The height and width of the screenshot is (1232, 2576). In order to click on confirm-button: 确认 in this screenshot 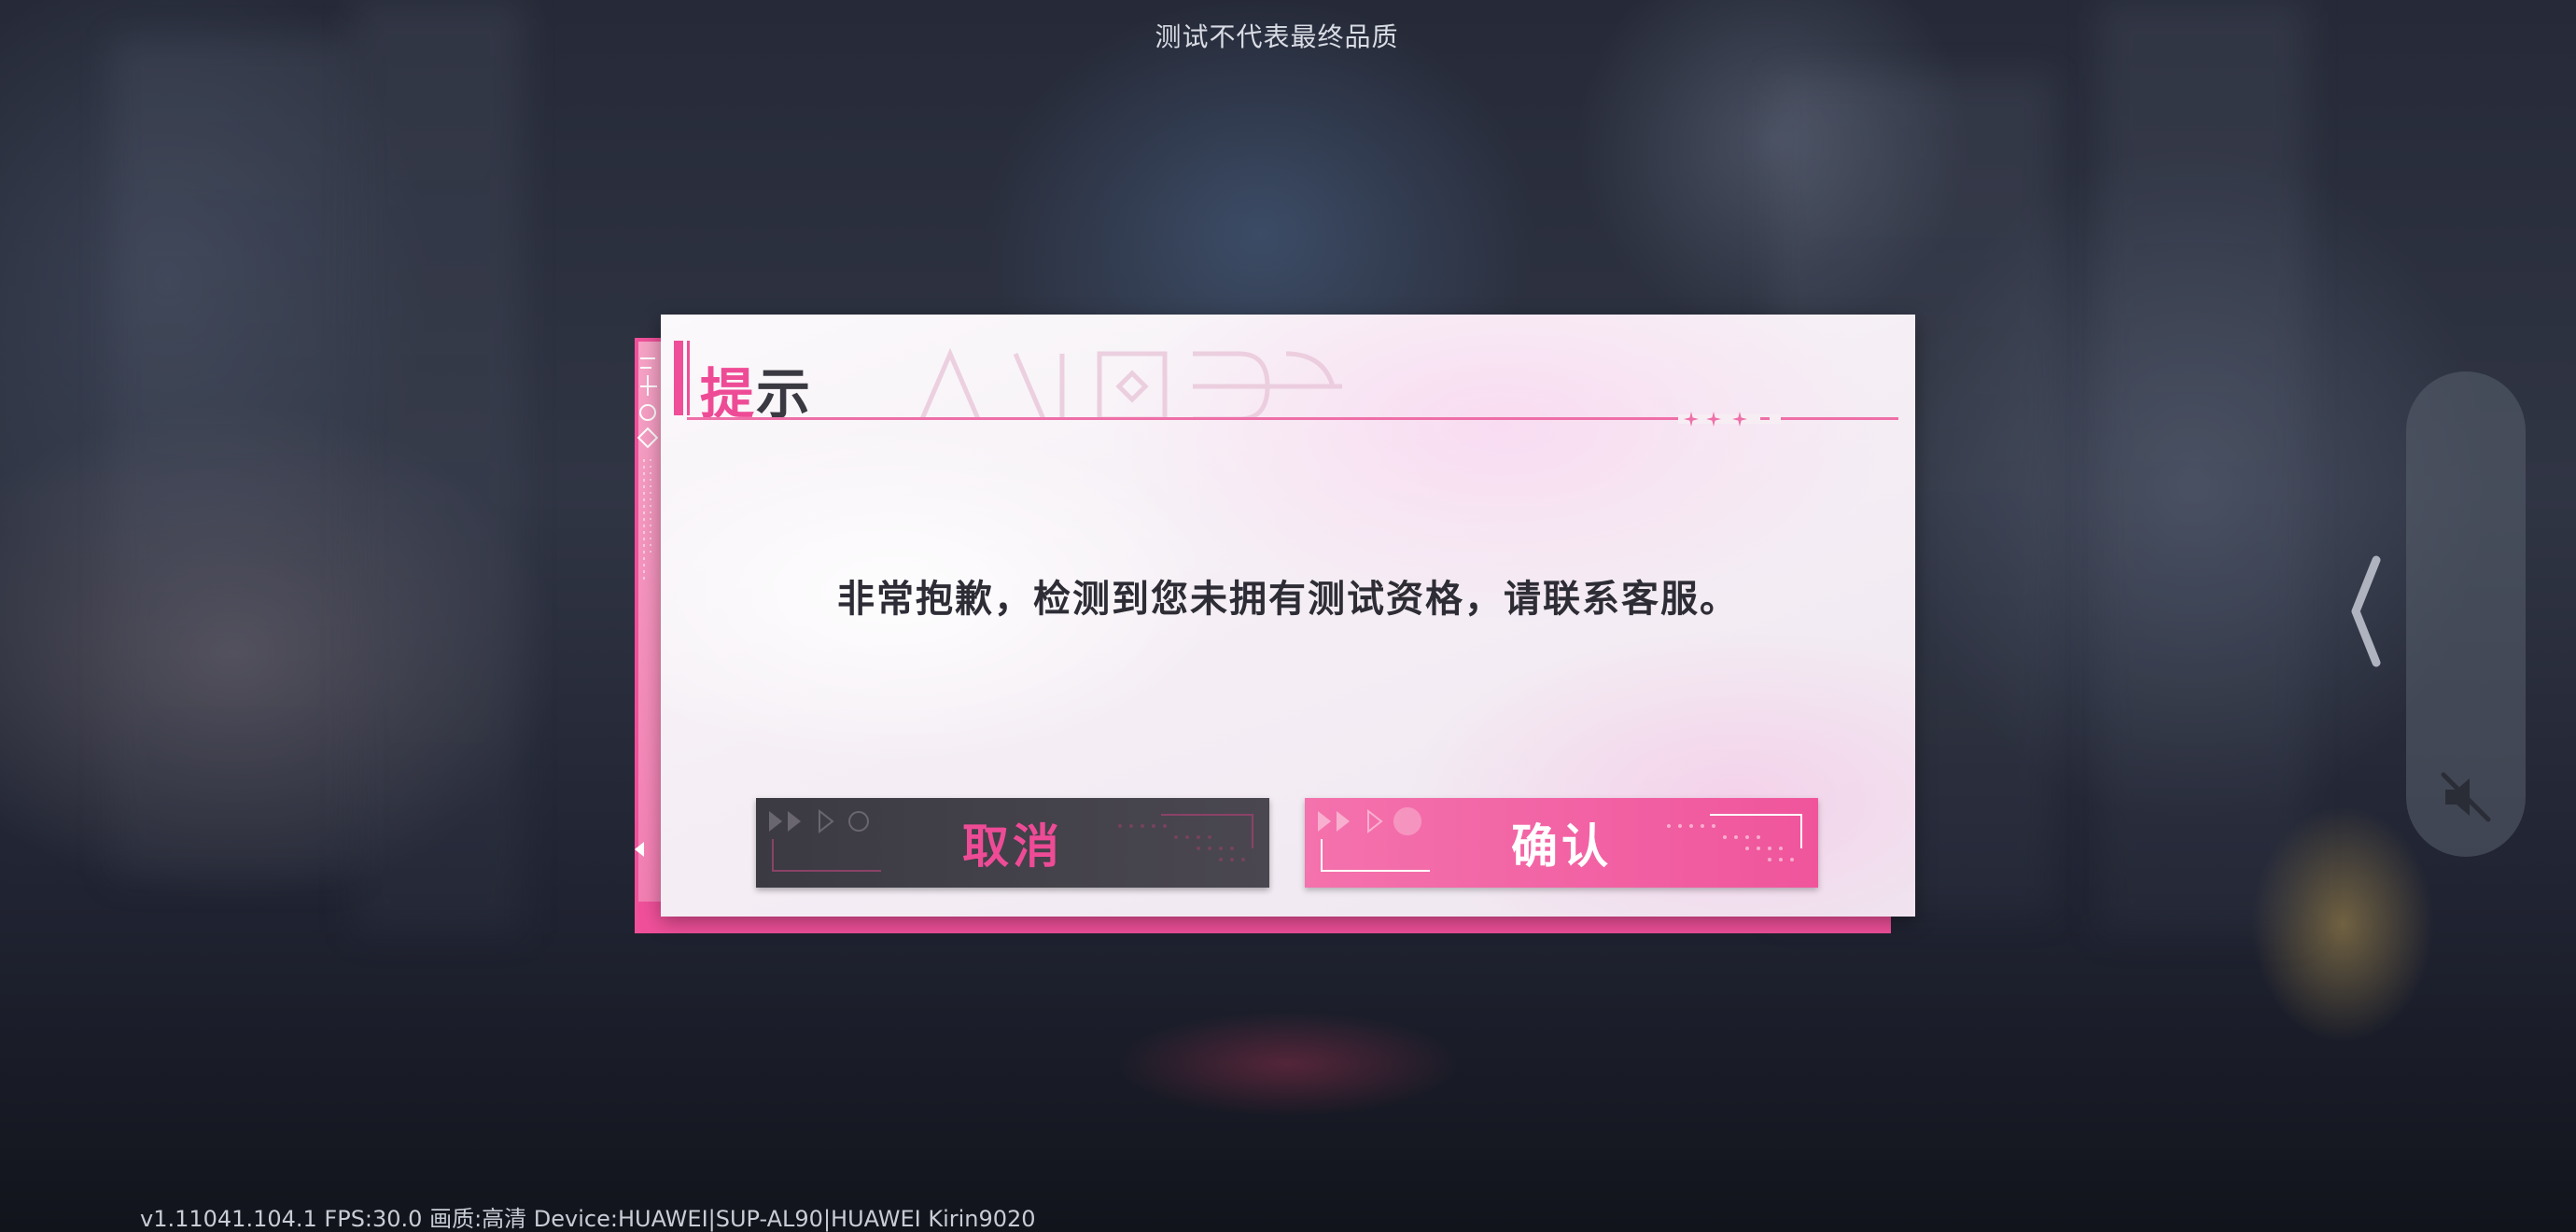, I will do `click(1561, 843)`.